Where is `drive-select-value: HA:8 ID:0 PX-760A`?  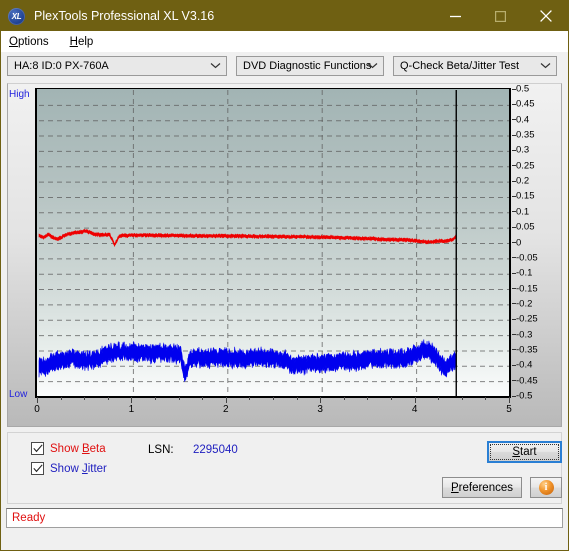
drive-select-value: HA:8 ID:0 PX-760A is located at coordinates (61, 66).